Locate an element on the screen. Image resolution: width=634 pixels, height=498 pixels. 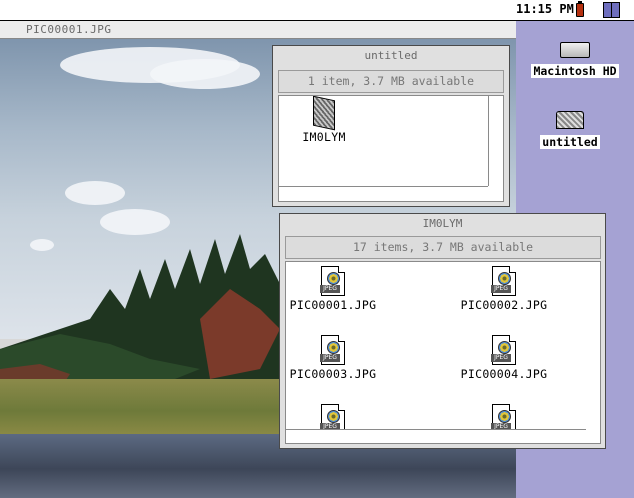
file-item: JPEG PIC00003.JPG is located at coordinates (337, 358).